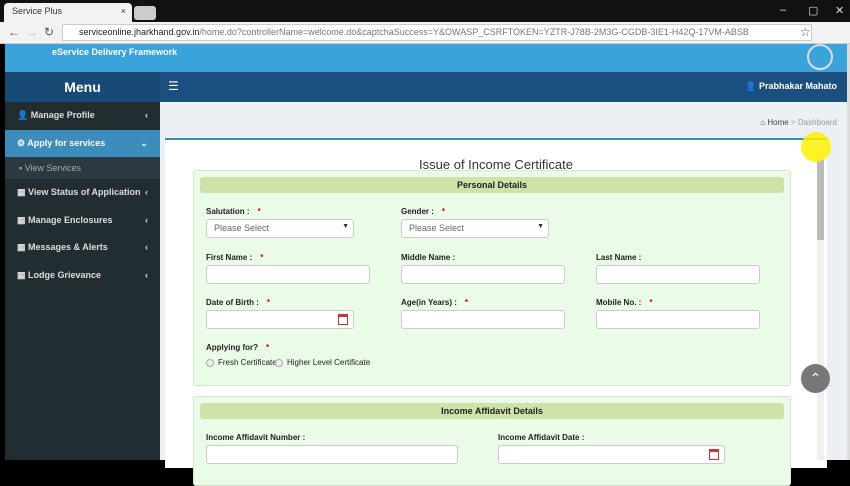 This screenshot has height=486, width=850. Describe the element at coordinates (82, 276) in the screenshot. I see `sidebar-item-grievance: ▦ Lodge Grievance ‹` at that location.